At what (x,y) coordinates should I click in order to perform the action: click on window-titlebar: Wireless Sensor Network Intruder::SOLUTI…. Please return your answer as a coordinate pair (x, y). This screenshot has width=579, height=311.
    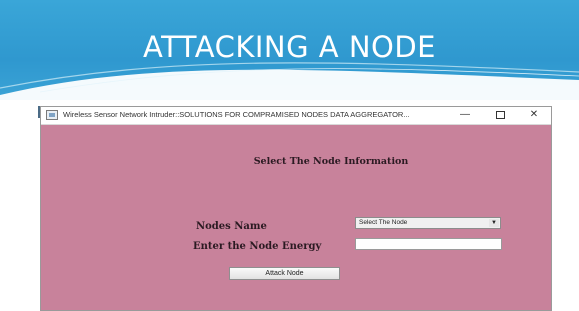
    Looking at the image, I should click on (296, 116).